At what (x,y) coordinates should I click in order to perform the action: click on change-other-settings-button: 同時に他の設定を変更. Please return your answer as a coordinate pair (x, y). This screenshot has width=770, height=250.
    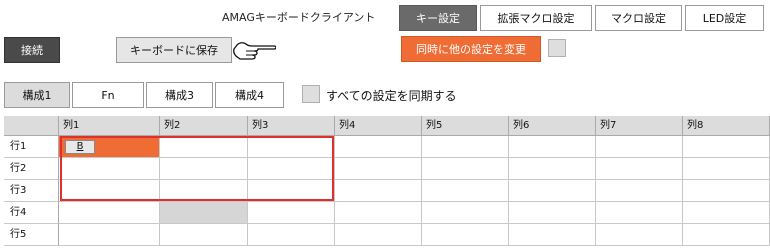
    Looking at the image, I should click on (471, 49).